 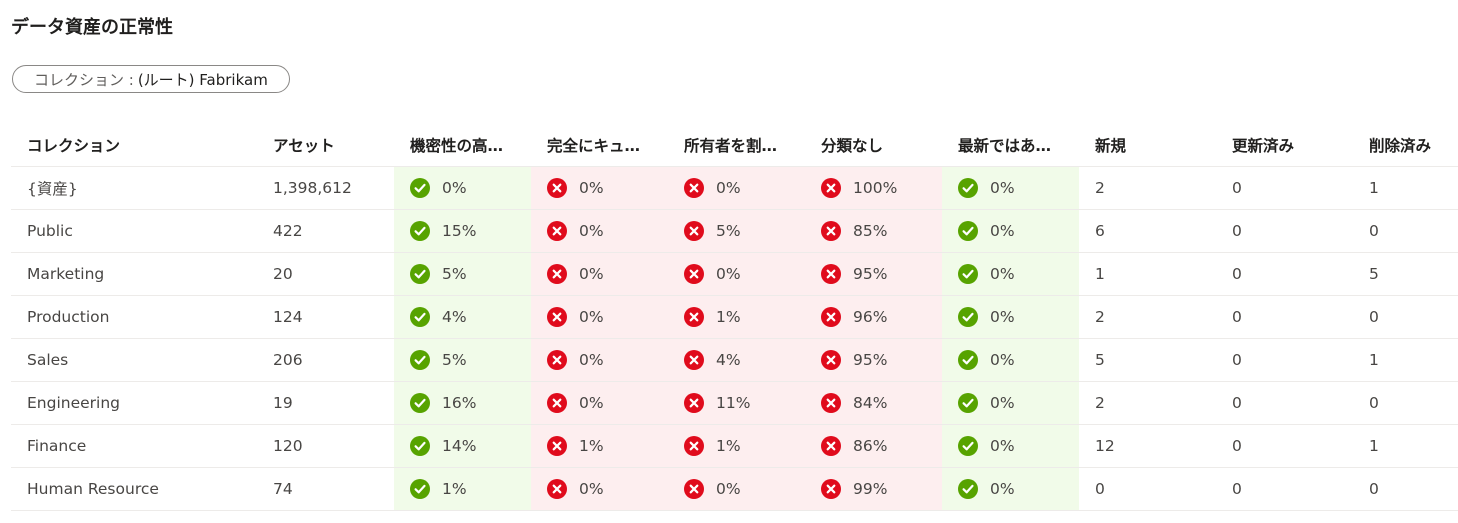 What do you see at coordinates (202, 79) in the screenshot?
I see `collection-filter-value: (ルート) Fabrikam` at bounding box center [202, 79].